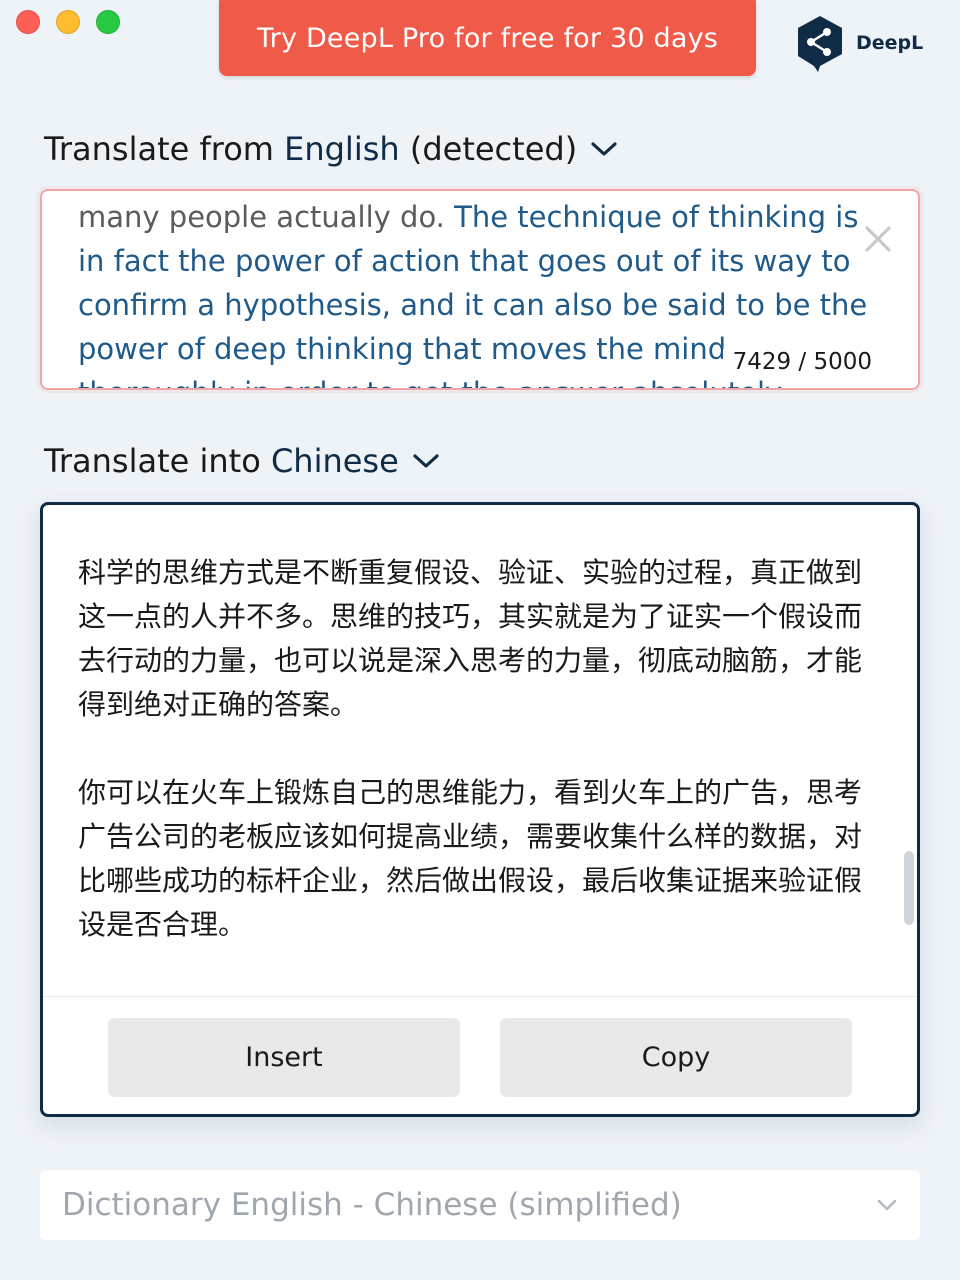 Image resolution: width=960 pixels, height=1280 pixels. I want to click on brand: DeepL, so click(858, 43).